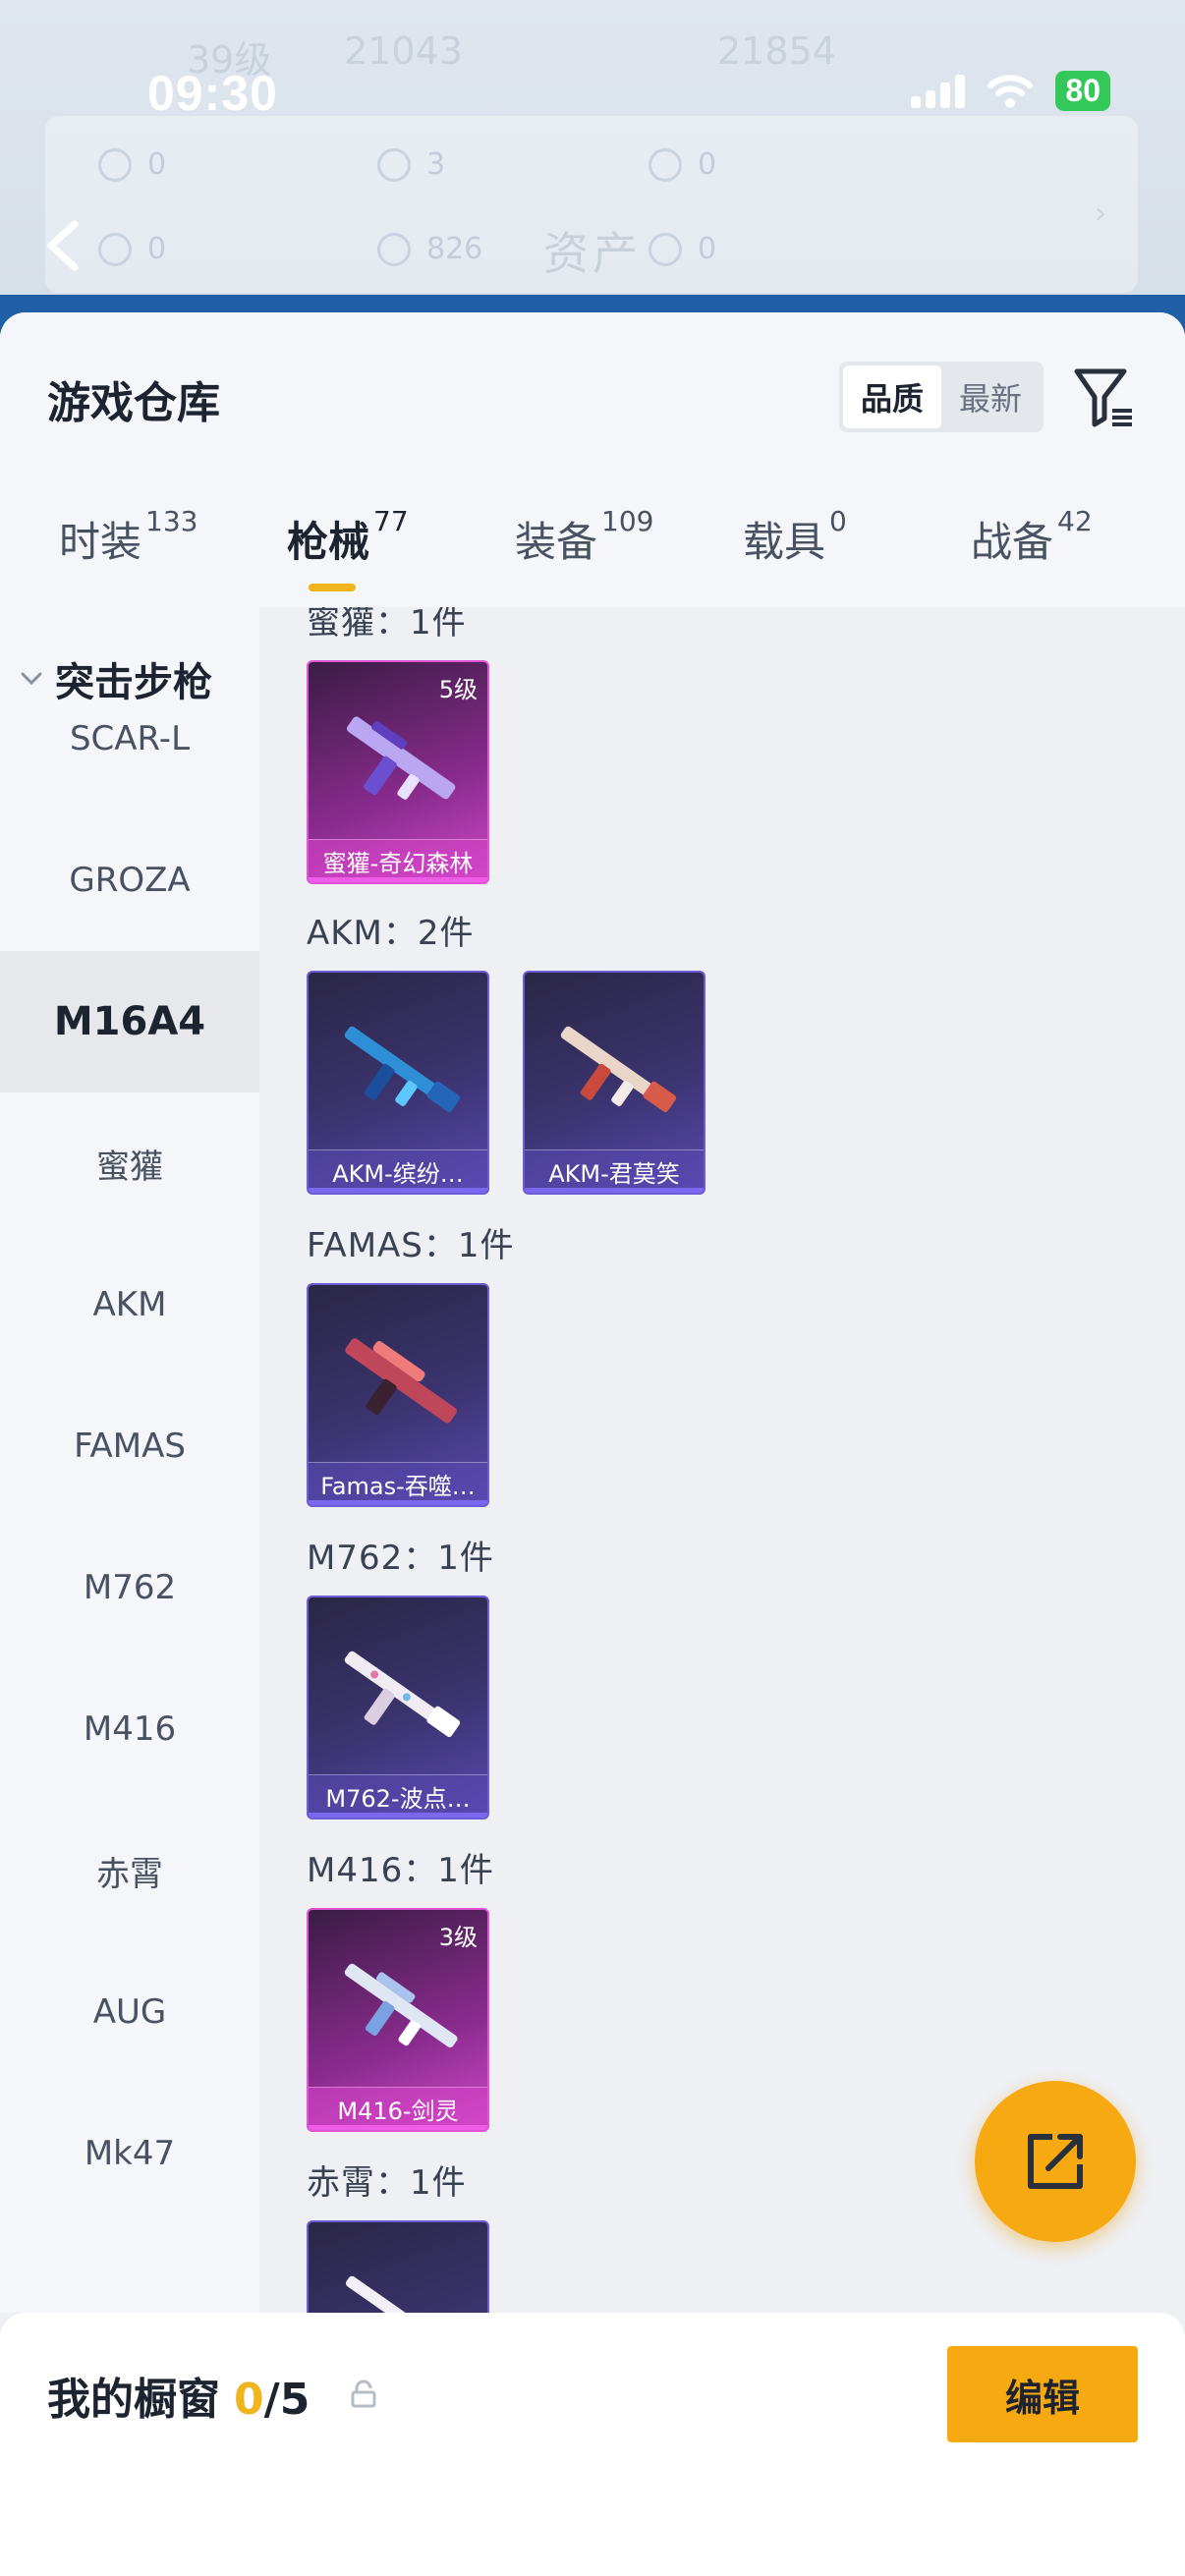  I want to click on tab-gear: 战备 42, so click(1032, 556).